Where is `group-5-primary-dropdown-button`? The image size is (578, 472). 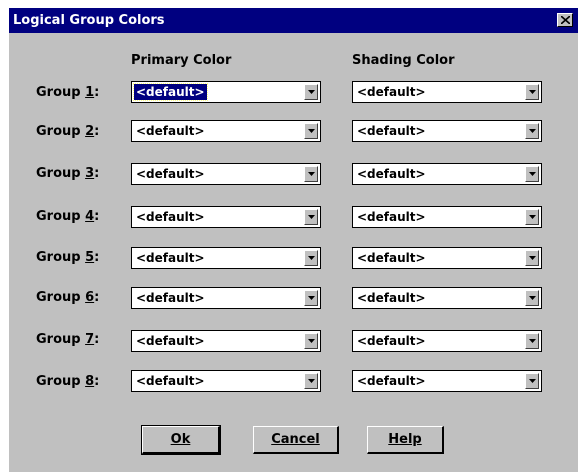
group-5-primary-dropdown-button is located at coordinates (311, 258).